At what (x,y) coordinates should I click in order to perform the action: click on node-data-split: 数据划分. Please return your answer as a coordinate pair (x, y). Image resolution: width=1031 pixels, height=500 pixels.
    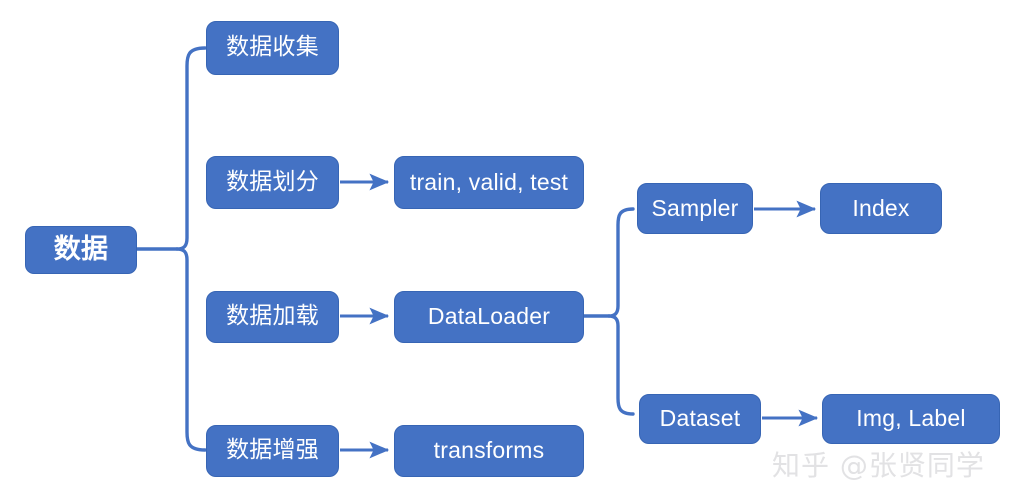
    Looking at the image, I should click on (272, 182).